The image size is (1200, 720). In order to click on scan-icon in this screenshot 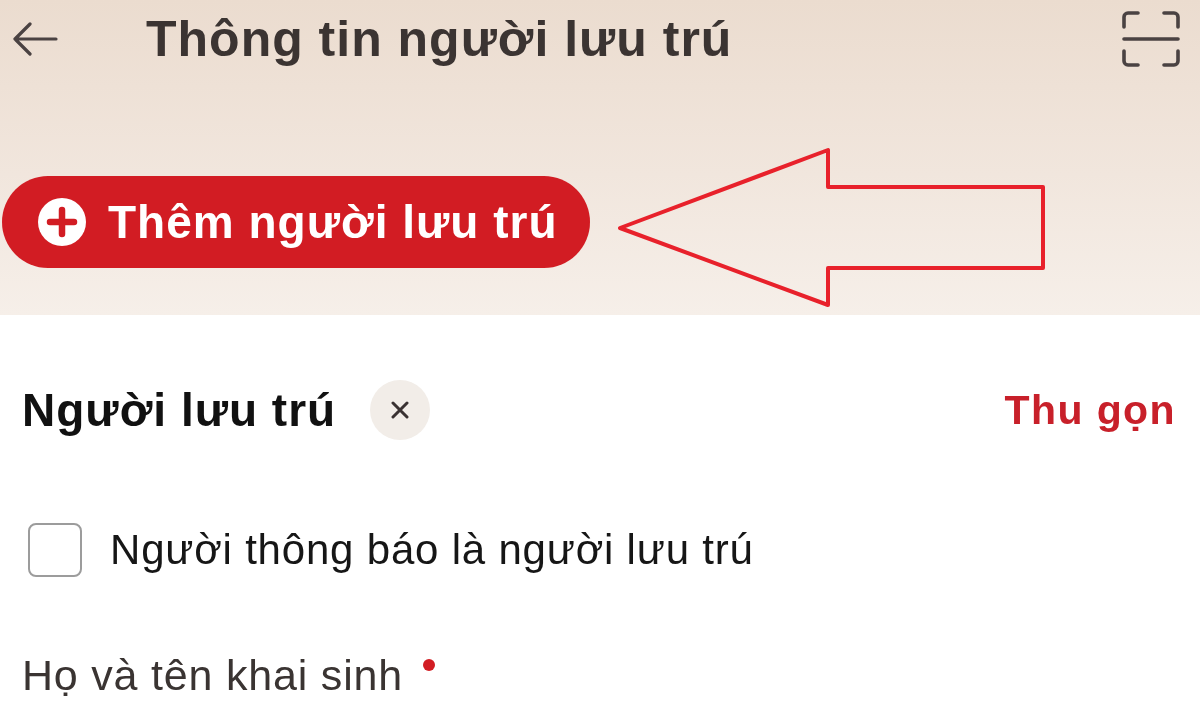, I will do `click(1151, 39)`.